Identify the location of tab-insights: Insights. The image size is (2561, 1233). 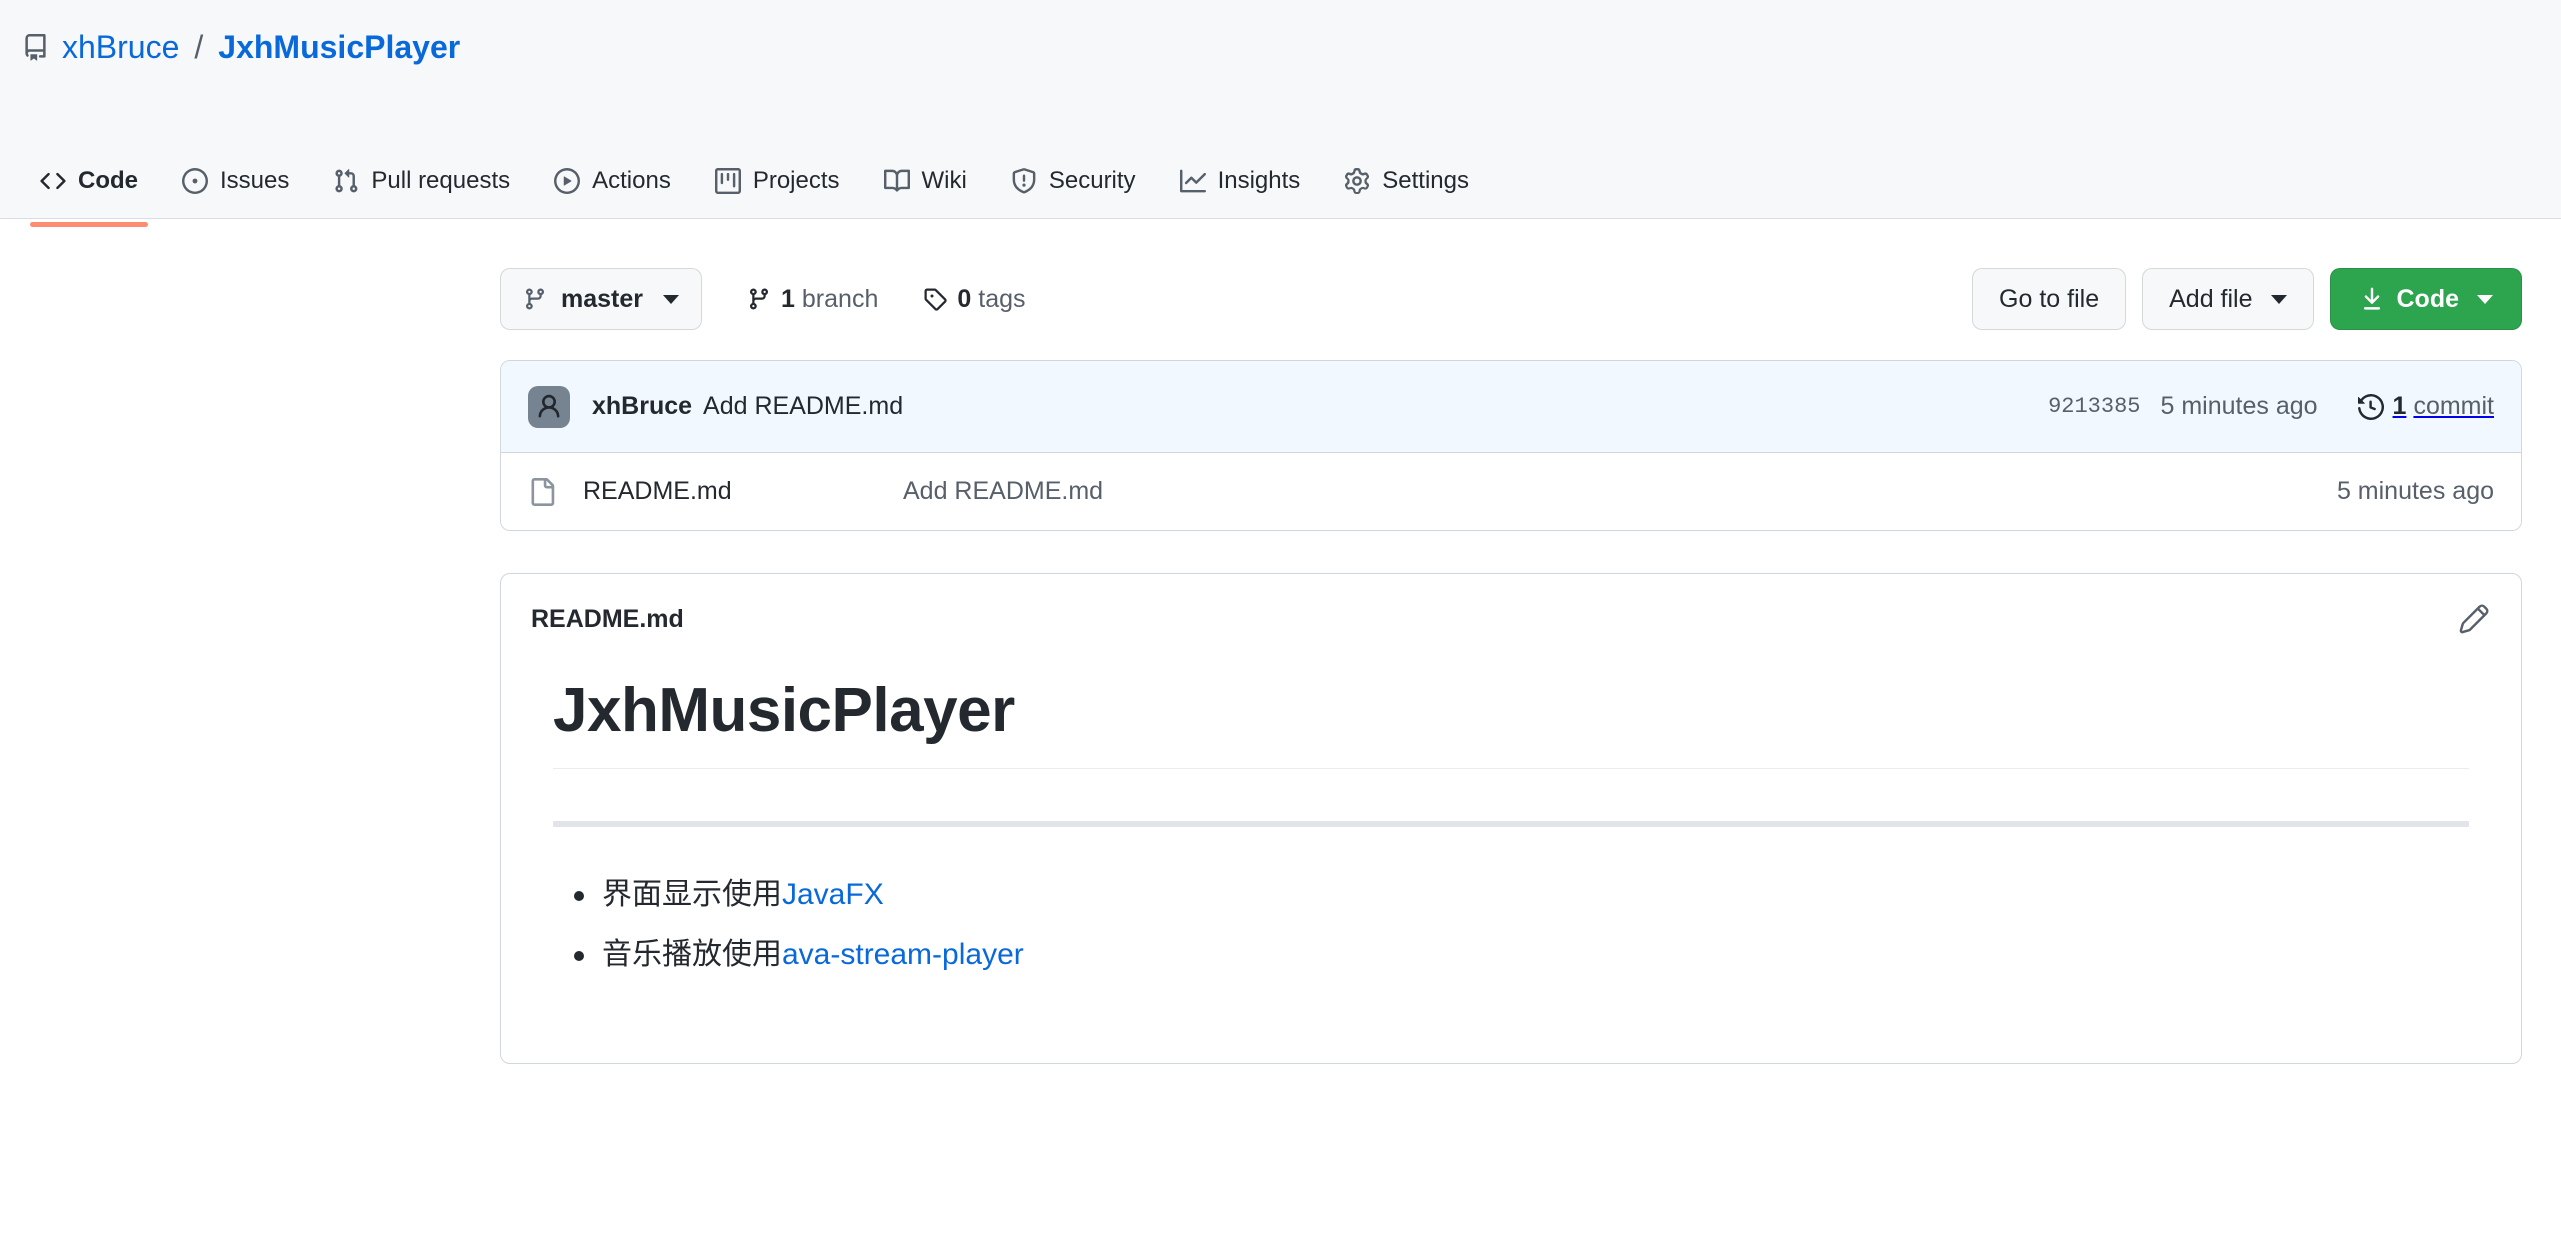
(1240, 181).